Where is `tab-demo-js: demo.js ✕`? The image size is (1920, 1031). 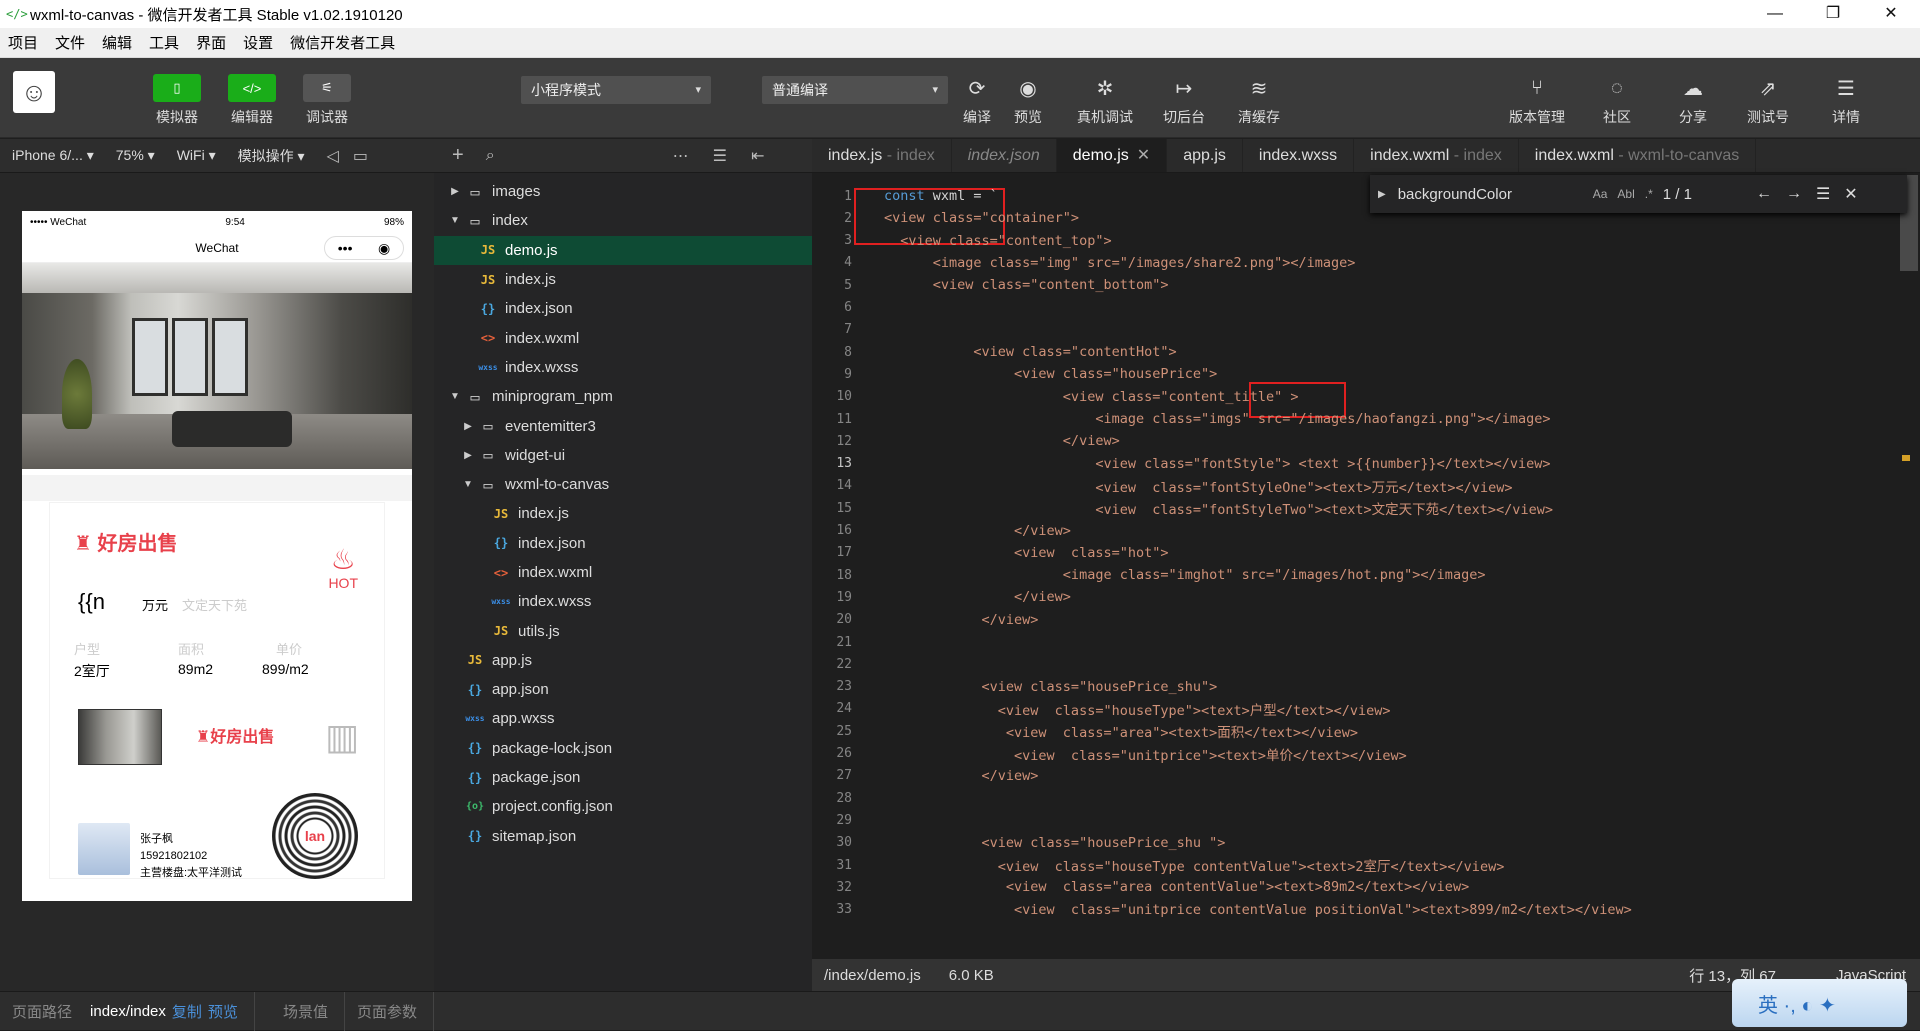 tab-demo-js: demo.js ✕ is located at coordinates (1112, 155).